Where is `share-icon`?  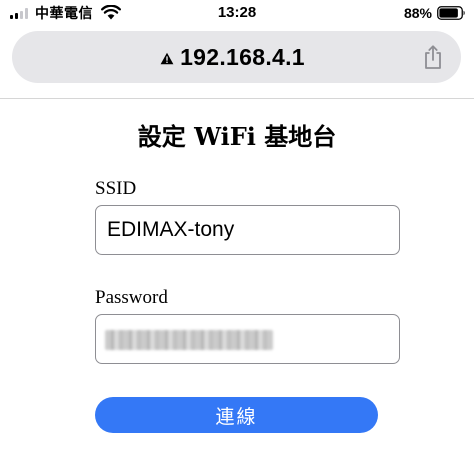
share-icon is located at coordinates (433, 57).